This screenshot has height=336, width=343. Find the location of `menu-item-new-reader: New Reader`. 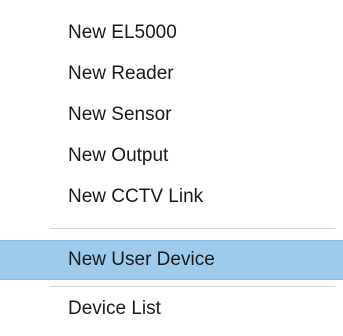

menu-item-new-reader: New Reader is located at coordinates (171, 74).